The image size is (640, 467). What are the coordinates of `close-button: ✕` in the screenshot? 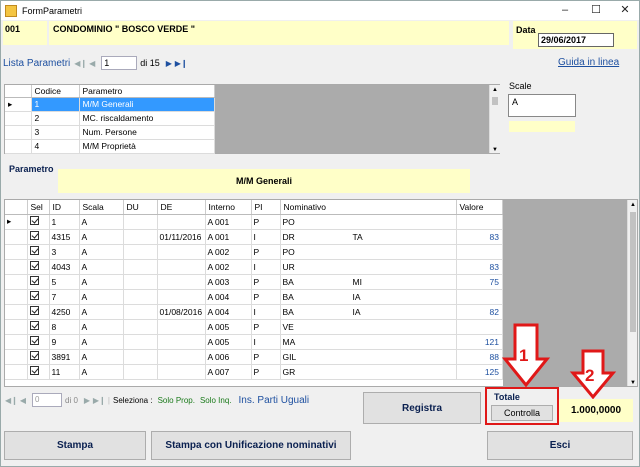 It's located at (625, 10).